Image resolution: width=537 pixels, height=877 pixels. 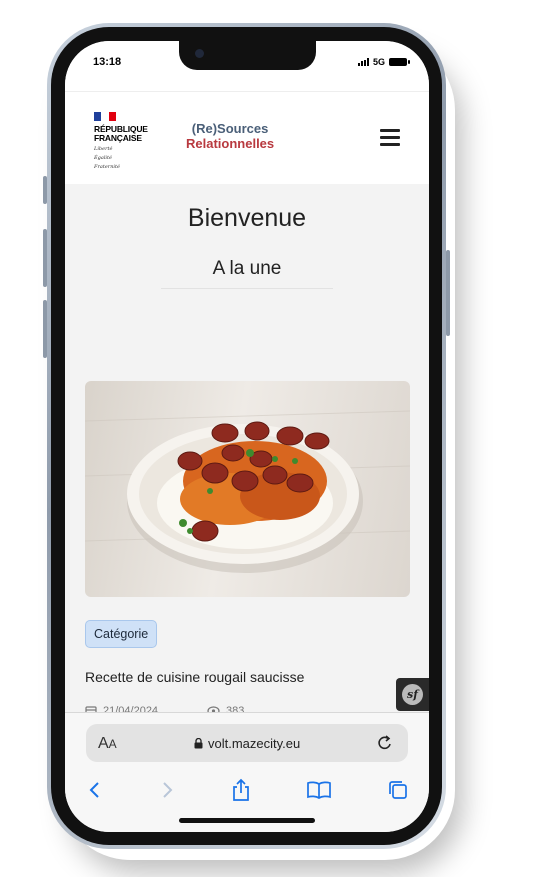 I want to click on symfony-icon: sf, so click(x=412, y=694).